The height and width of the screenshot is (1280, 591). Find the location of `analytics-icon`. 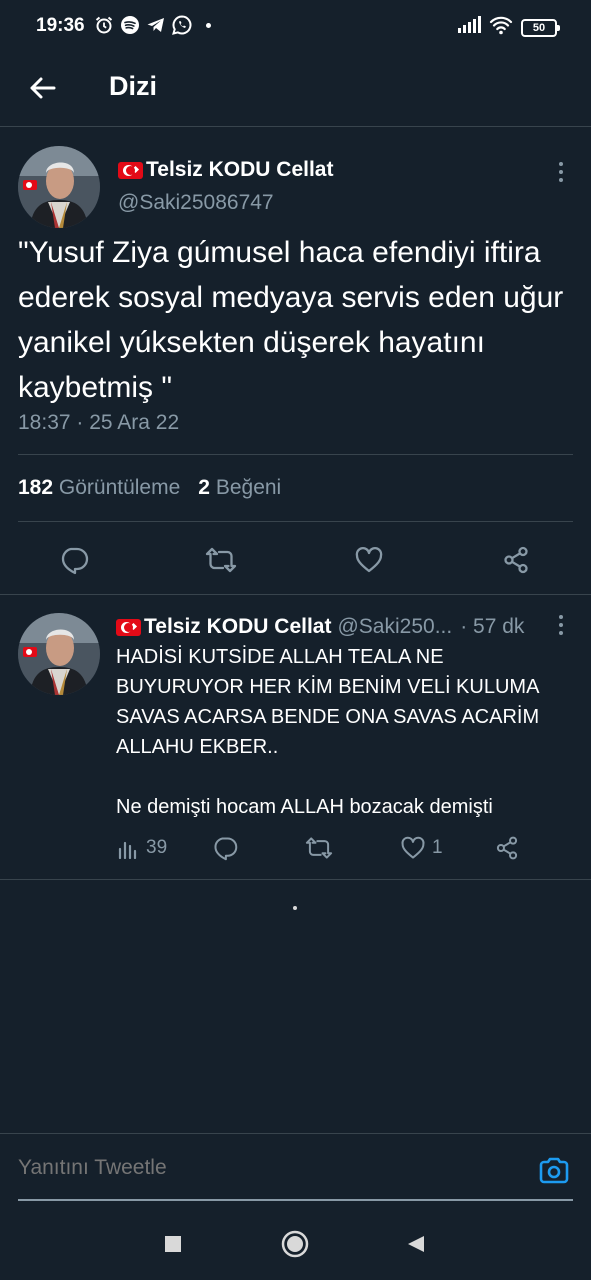

analytics-icon is located at coordinates (127, 850).